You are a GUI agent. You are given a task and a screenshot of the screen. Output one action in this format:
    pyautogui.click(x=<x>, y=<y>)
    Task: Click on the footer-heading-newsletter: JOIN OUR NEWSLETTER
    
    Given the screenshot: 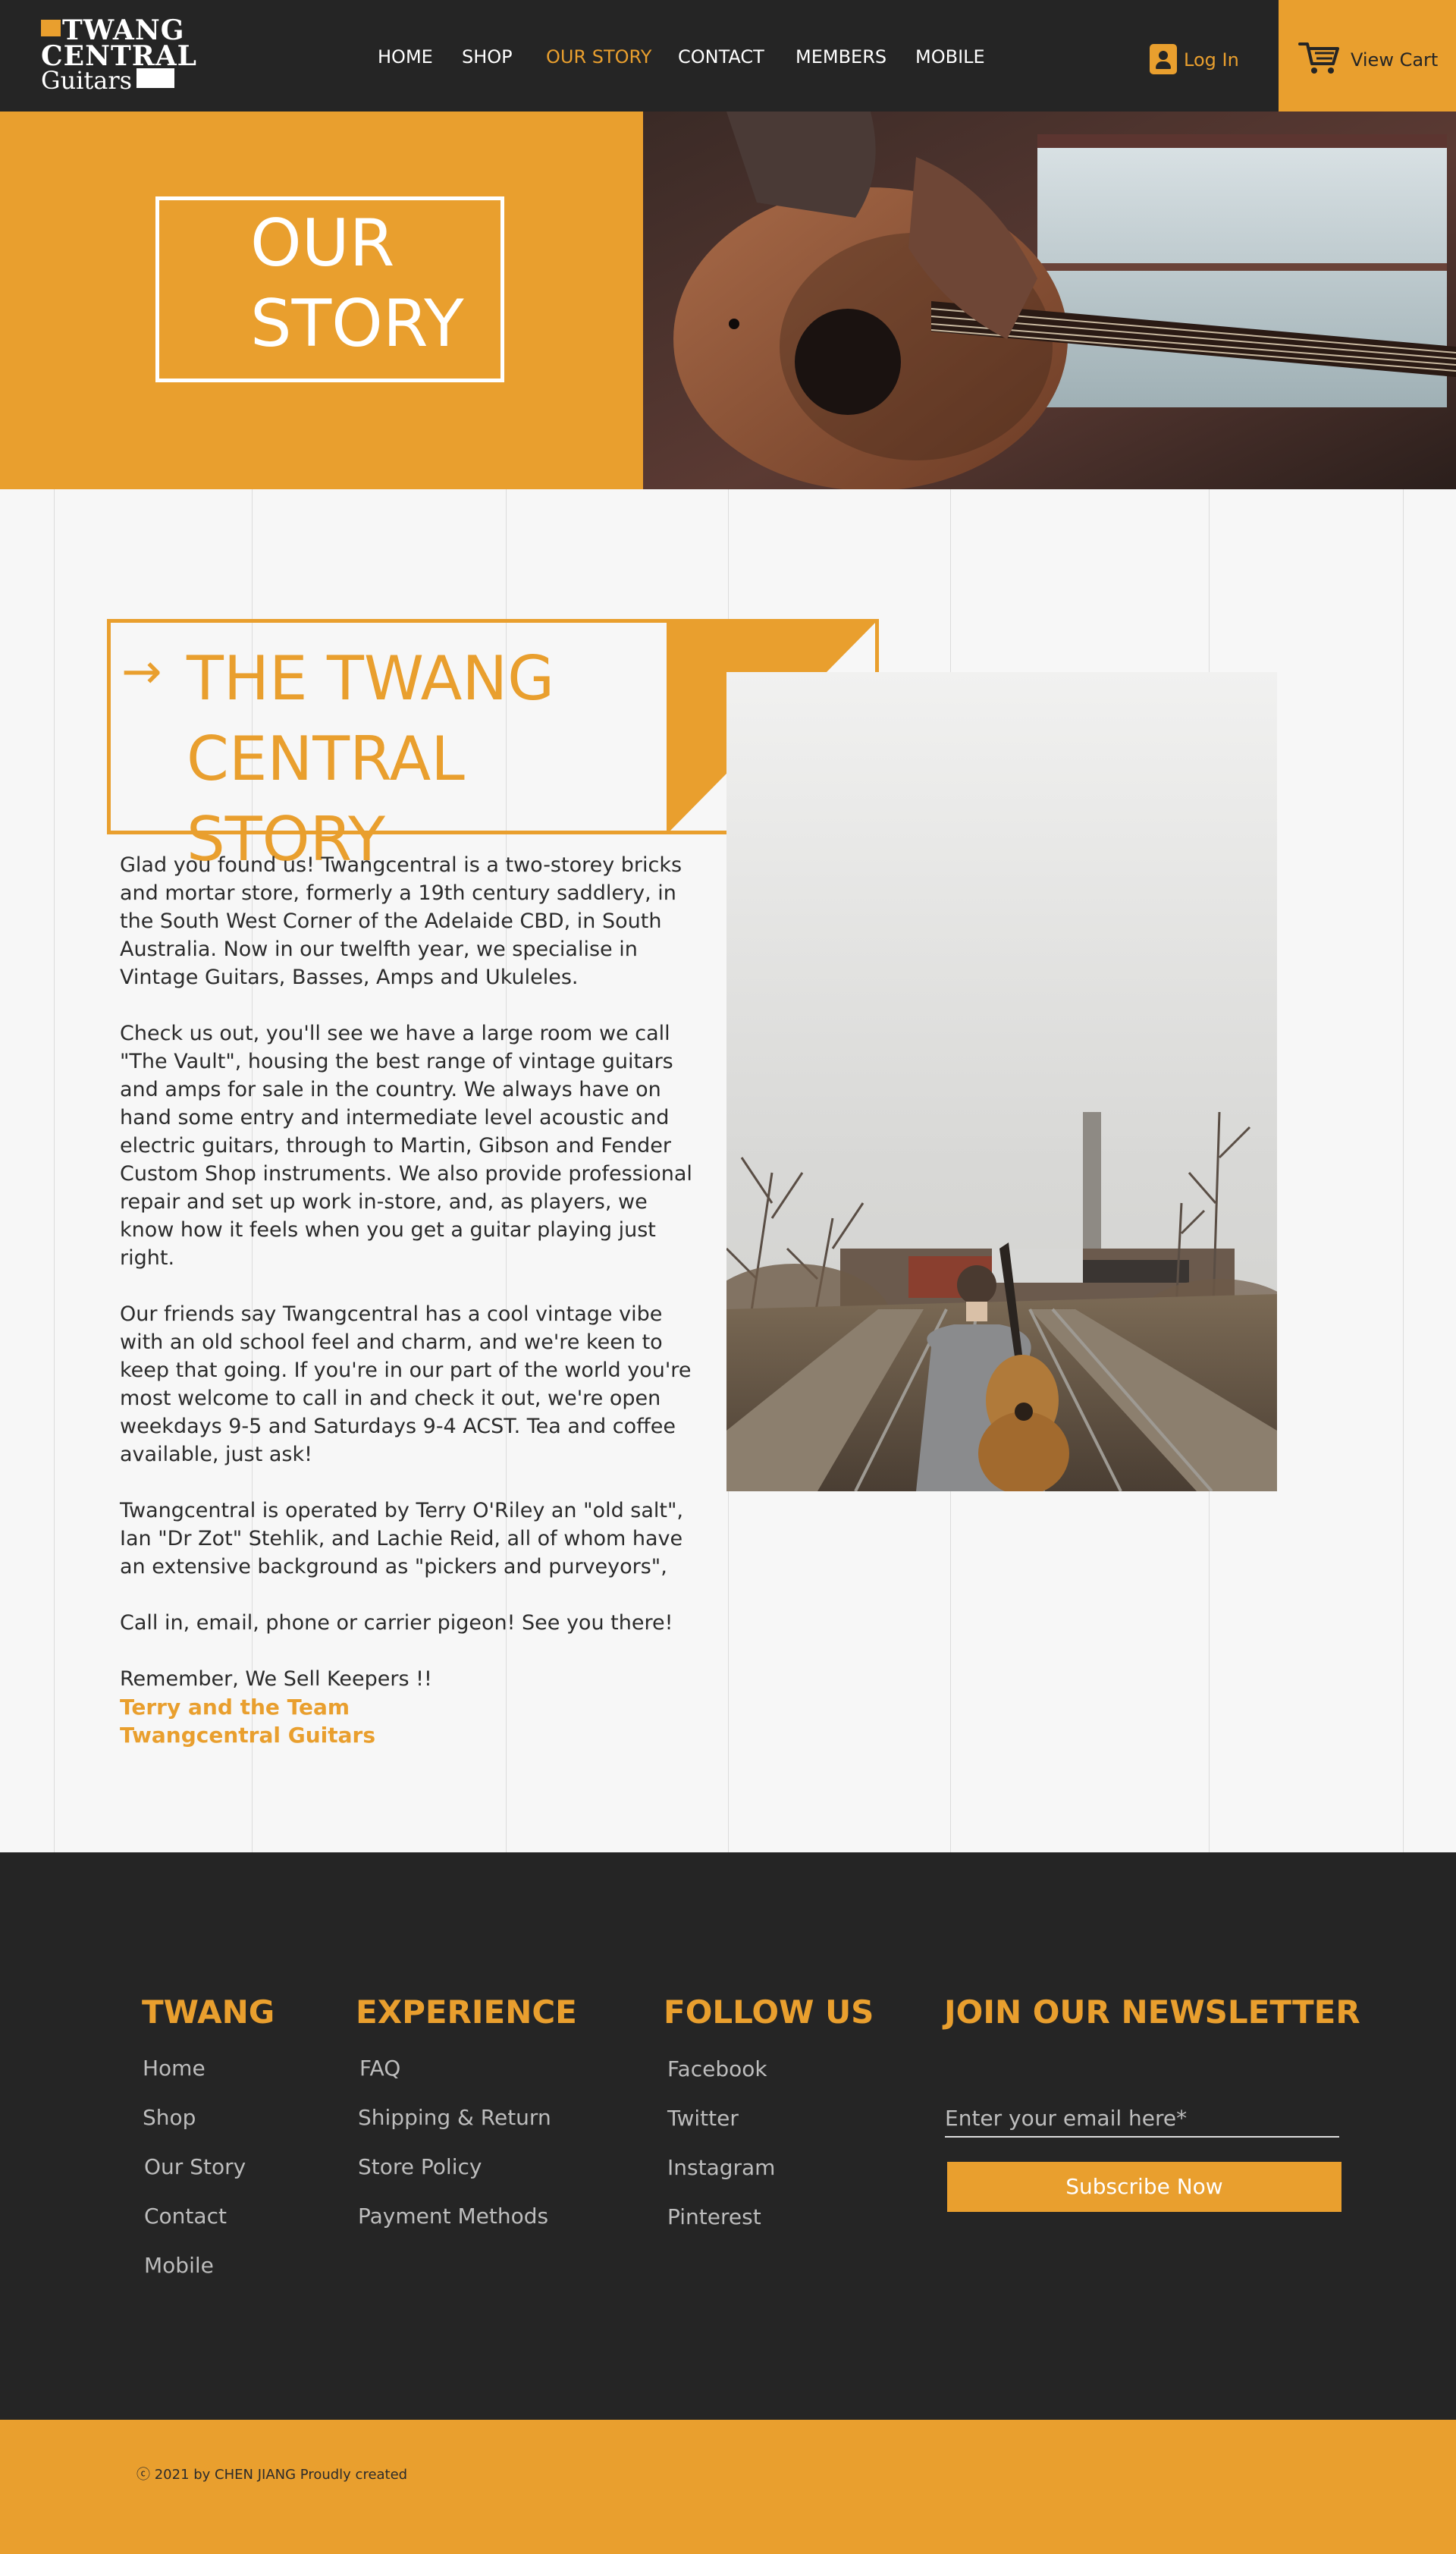 What is the action you would take?
    pyautogui.click(x=1152, y=2012)
    